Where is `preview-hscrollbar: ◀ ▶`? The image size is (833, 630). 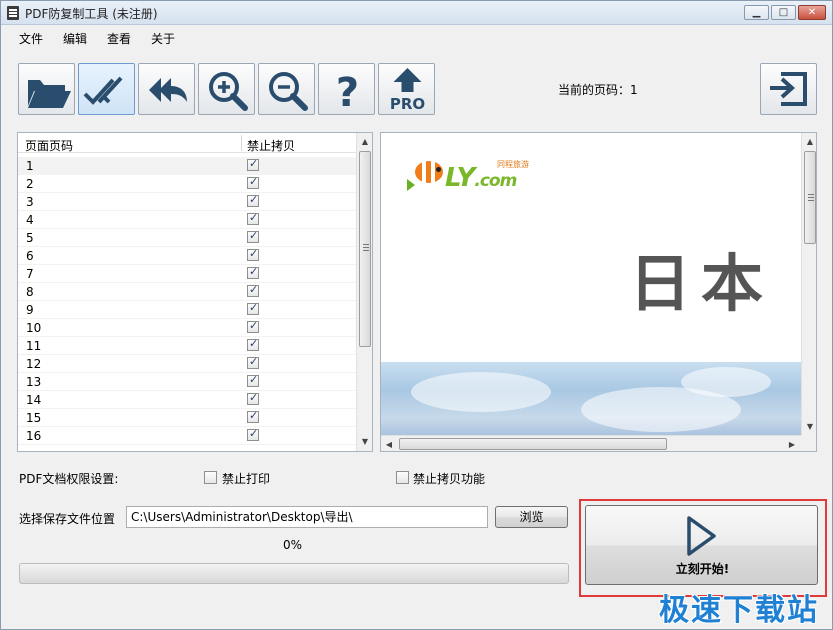
preview-hscrollbar: ◀ ▶ is located at coordinates (591, 443).